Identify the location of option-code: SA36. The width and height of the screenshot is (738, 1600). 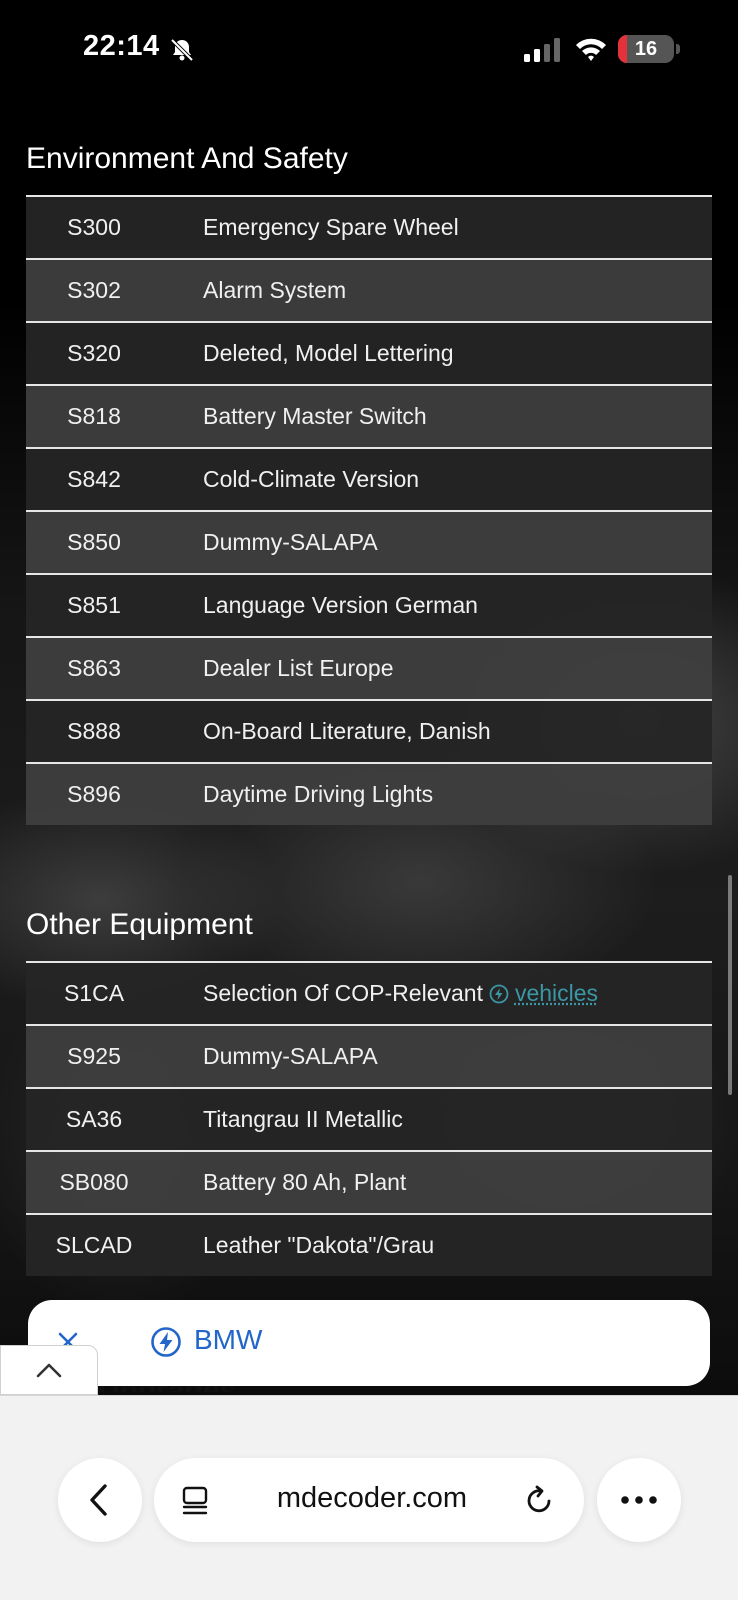
(94, 1119).